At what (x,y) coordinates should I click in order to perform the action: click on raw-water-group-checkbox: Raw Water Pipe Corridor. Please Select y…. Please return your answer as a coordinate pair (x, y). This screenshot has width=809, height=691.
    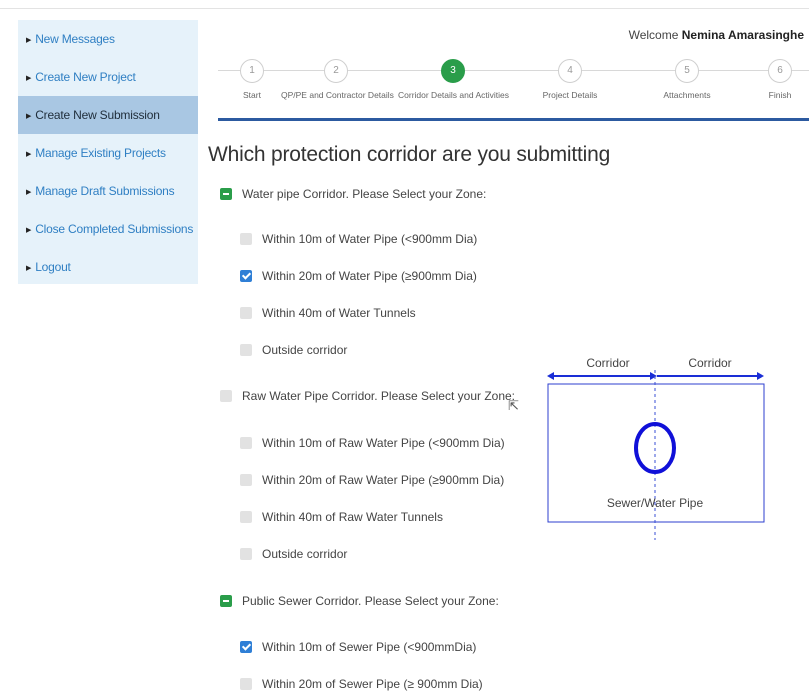
    Looking at the image, I should click on (367, 396).